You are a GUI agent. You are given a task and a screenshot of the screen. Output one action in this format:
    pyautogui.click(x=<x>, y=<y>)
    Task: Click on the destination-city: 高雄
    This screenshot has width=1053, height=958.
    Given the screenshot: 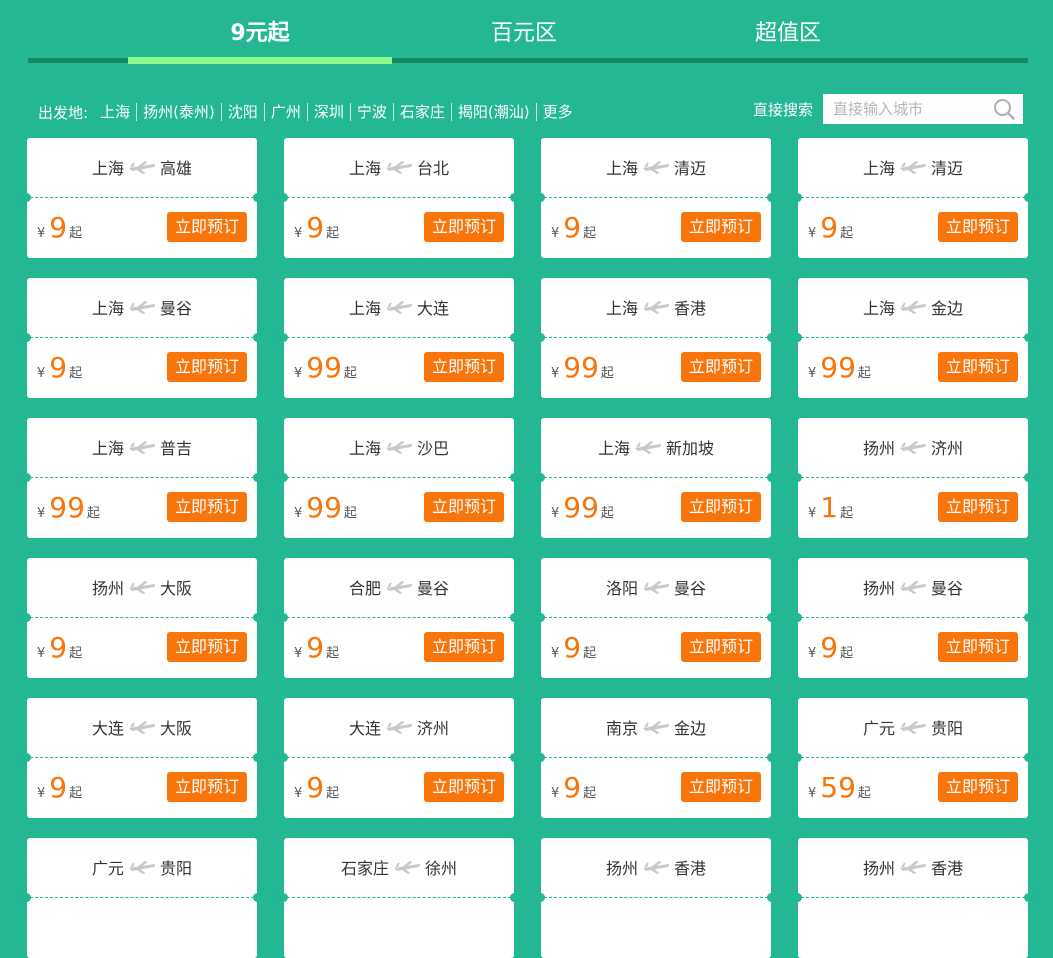 What is the action you would take?
    pyautogui.click(x=176, y=168)
    